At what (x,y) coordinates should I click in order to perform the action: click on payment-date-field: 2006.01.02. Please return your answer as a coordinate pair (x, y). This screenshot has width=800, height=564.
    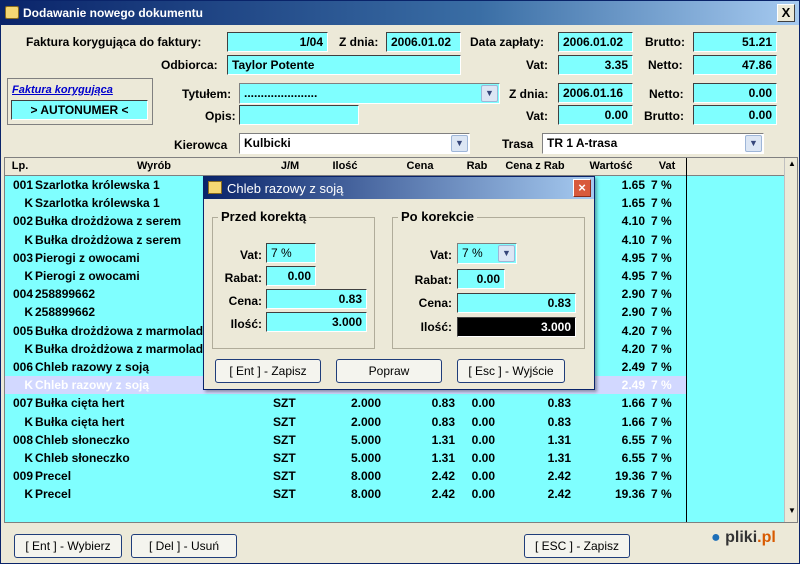
    Looking at the image, I should click on (595, 42).